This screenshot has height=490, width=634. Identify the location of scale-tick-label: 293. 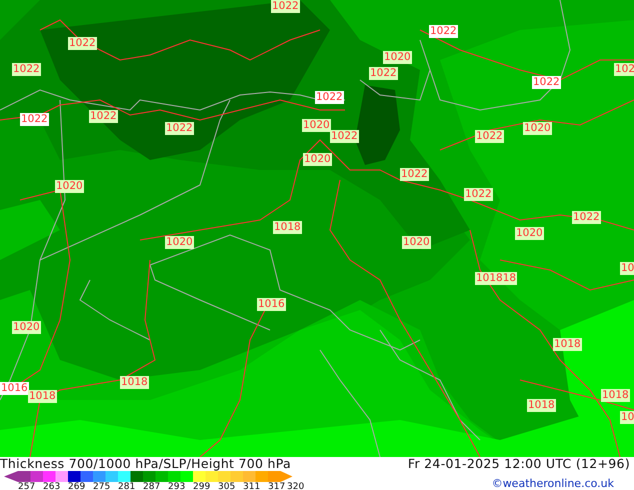
(177, 486).